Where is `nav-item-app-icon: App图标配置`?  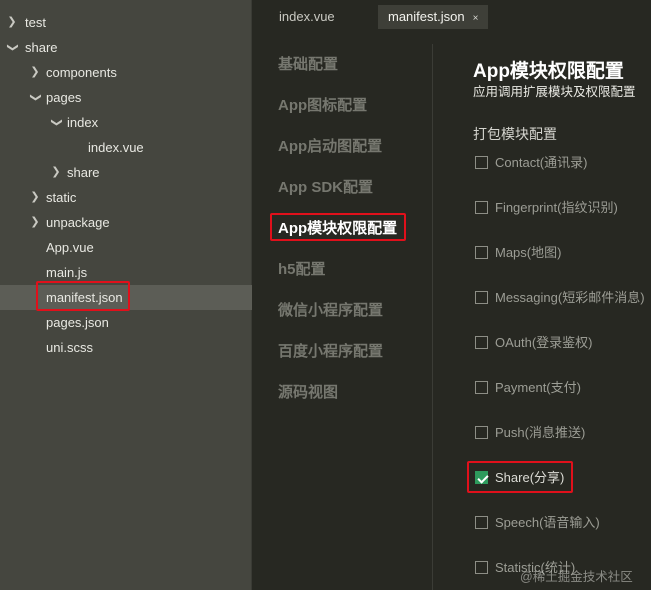
nav-item-app-icon: App图标配置 is located at coordinates (322, 106).